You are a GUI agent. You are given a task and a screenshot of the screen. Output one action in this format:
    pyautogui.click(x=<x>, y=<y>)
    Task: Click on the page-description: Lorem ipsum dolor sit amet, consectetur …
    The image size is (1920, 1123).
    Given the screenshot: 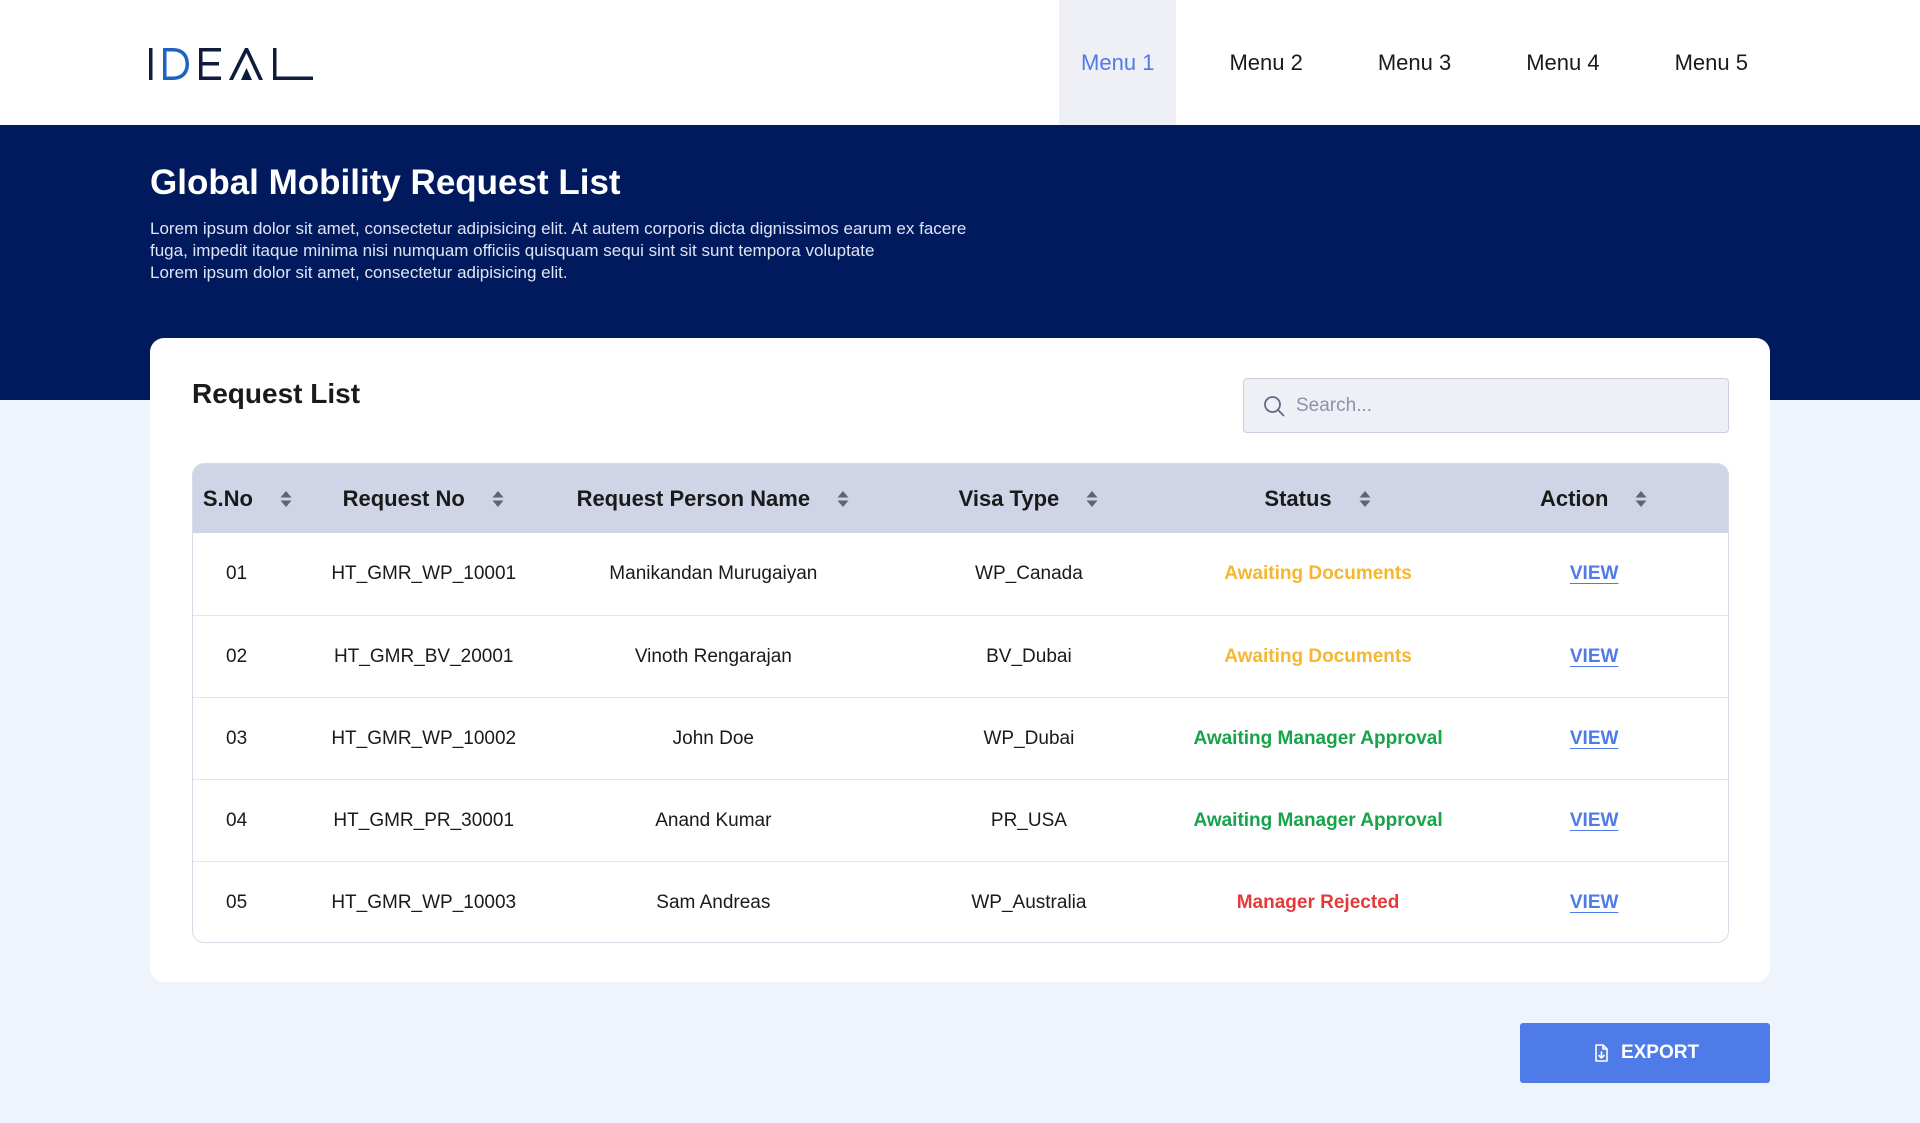 What is the action you would take?
    pyautogui.click(x=600, y=251)
    